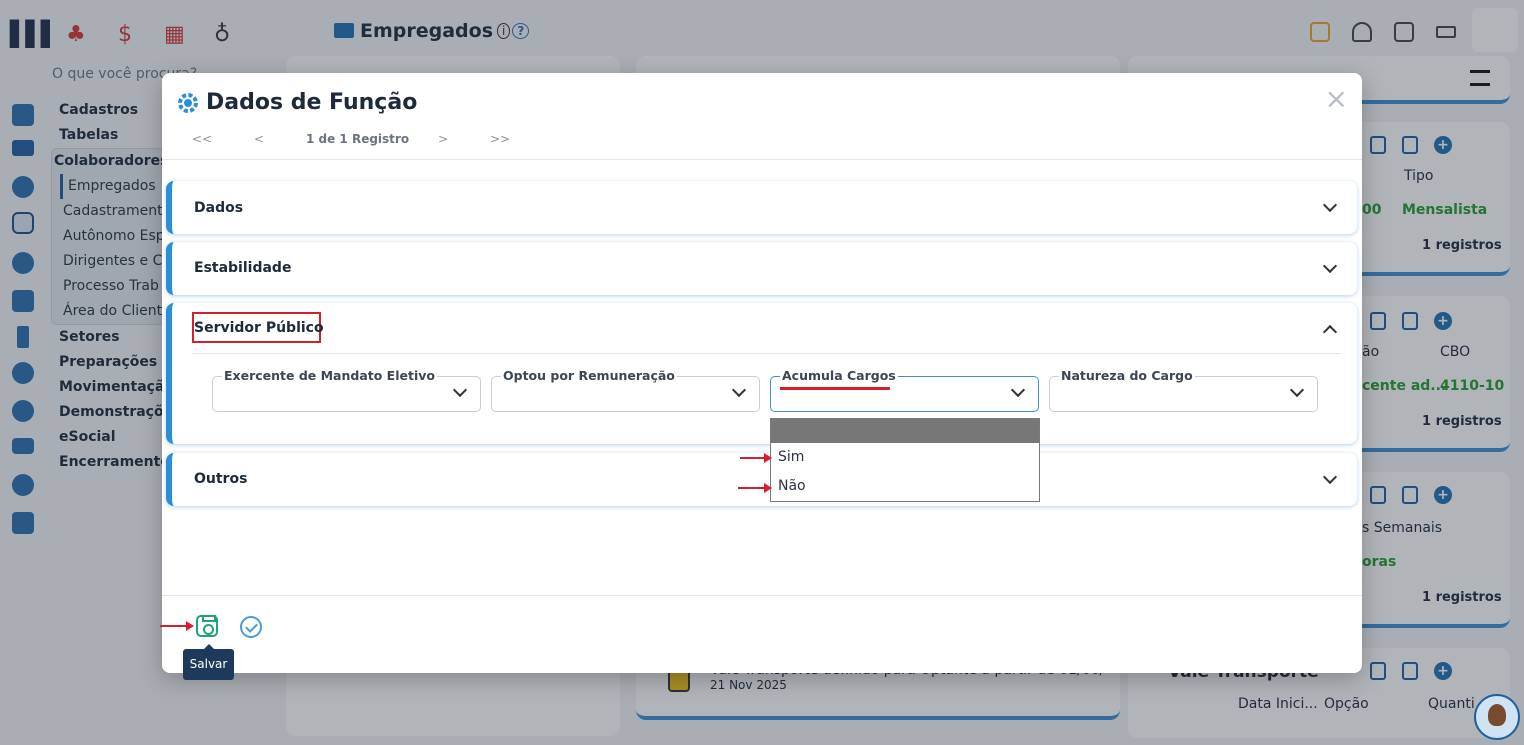 The width and height of the screenshot is (1524, 745). I want to click on section-estabilidade: Estabilidade, so click(761, 268).